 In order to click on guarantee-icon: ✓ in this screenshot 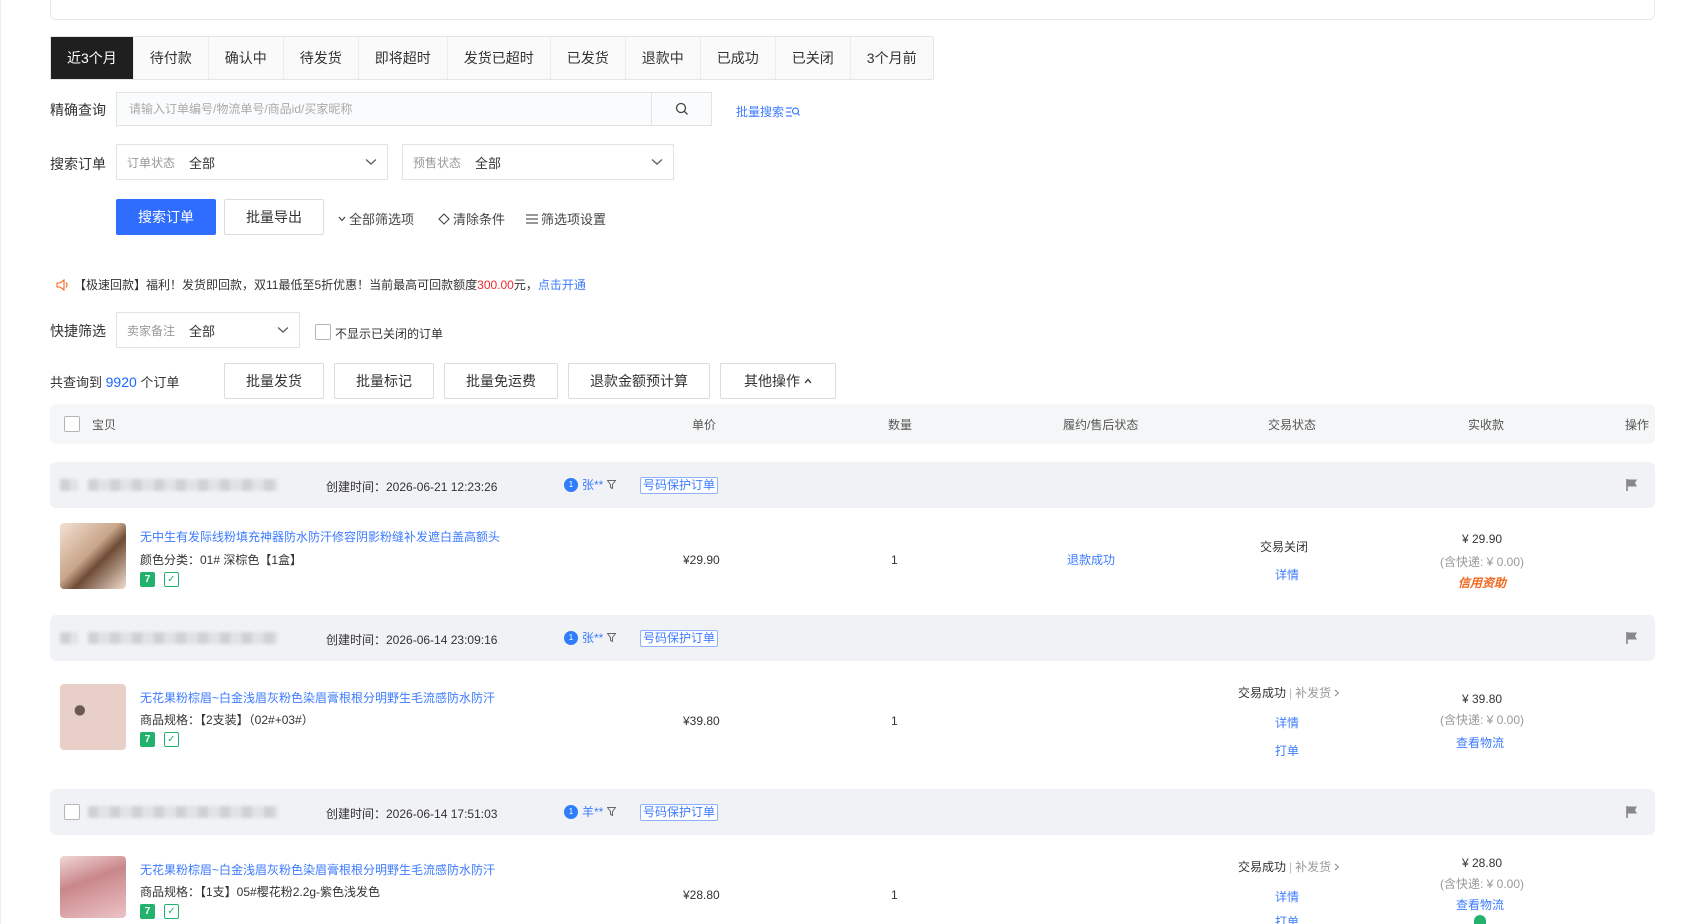, I will do `click(171, 911)`.